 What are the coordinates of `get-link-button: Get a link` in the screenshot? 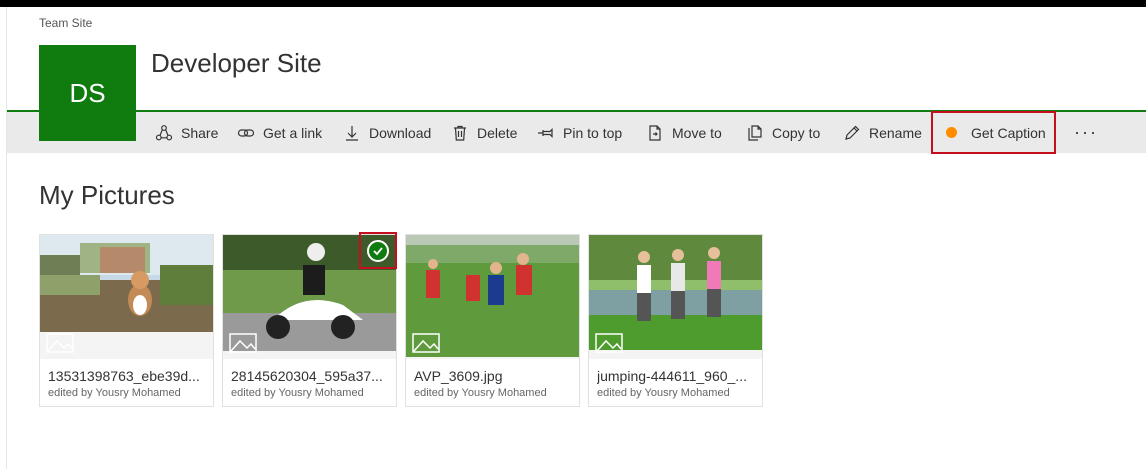 It's located at (279, 132).